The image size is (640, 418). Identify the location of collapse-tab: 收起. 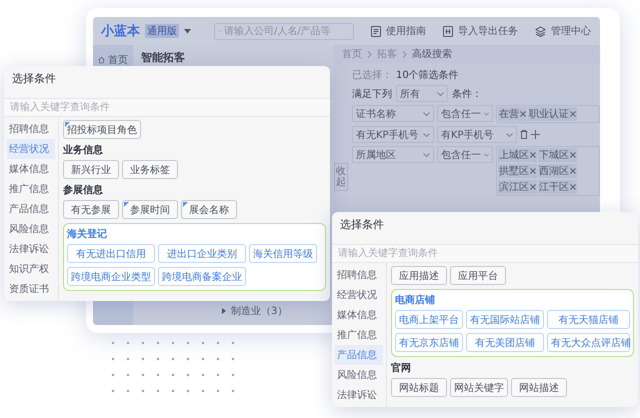
(341, 177).